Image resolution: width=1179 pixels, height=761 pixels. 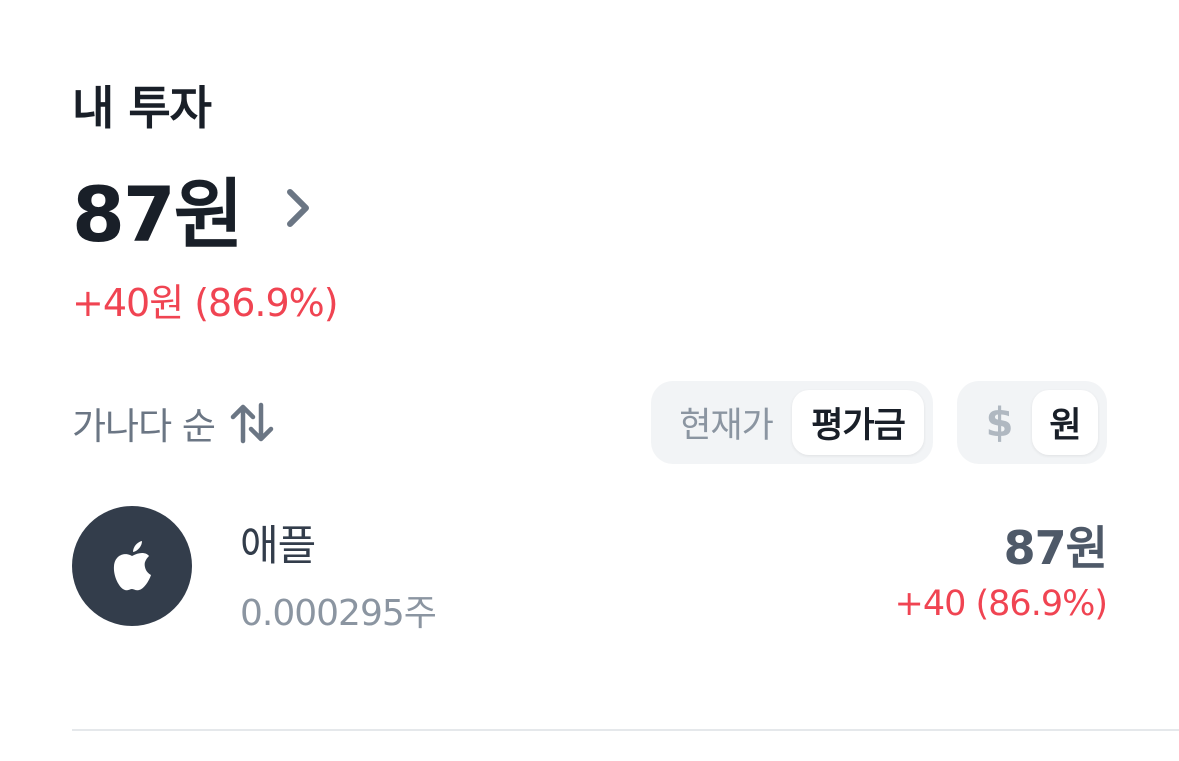 What do you see at coordinates (1001, 604) in the screenshot?
I see `stock-change: +40 (86.9%)` at bounding box center [1001, 604].